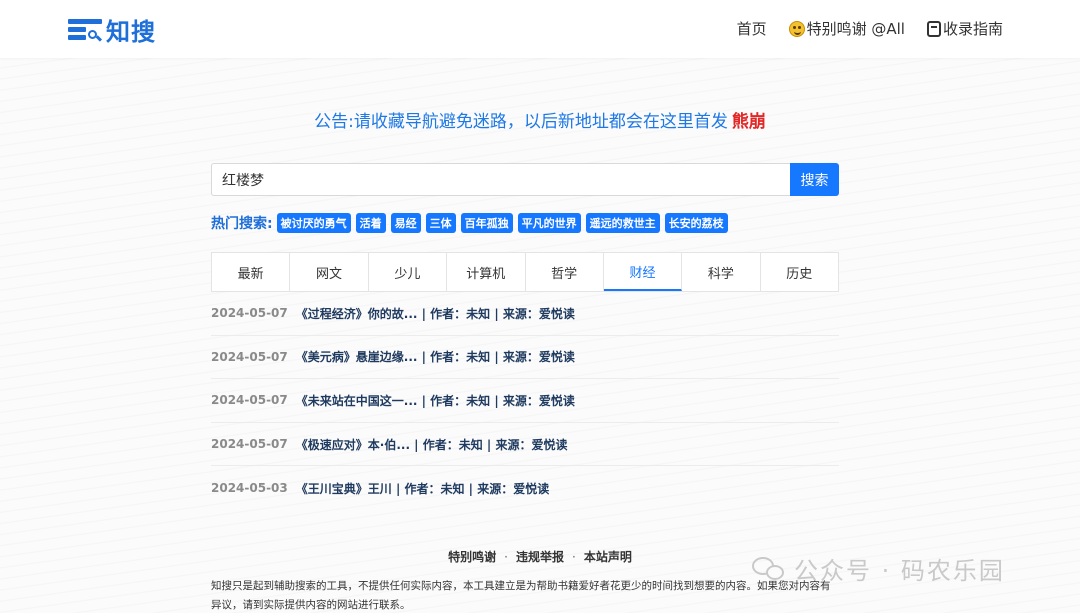 The width and height of the screenshot is (1080, 613). Describe the element at coordinates (405, 223) in the screenshot. I see `hot-tag: 易经` at that location.